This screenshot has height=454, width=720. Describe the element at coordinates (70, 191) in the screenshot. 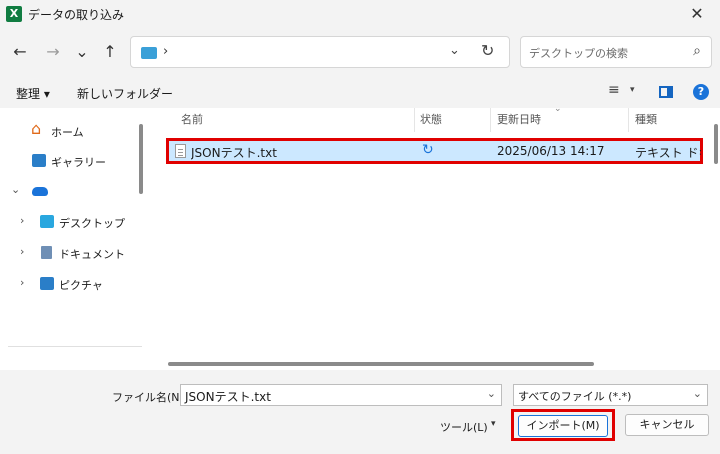

I see `sidebar-item-onedrive: ⌄` at that location.